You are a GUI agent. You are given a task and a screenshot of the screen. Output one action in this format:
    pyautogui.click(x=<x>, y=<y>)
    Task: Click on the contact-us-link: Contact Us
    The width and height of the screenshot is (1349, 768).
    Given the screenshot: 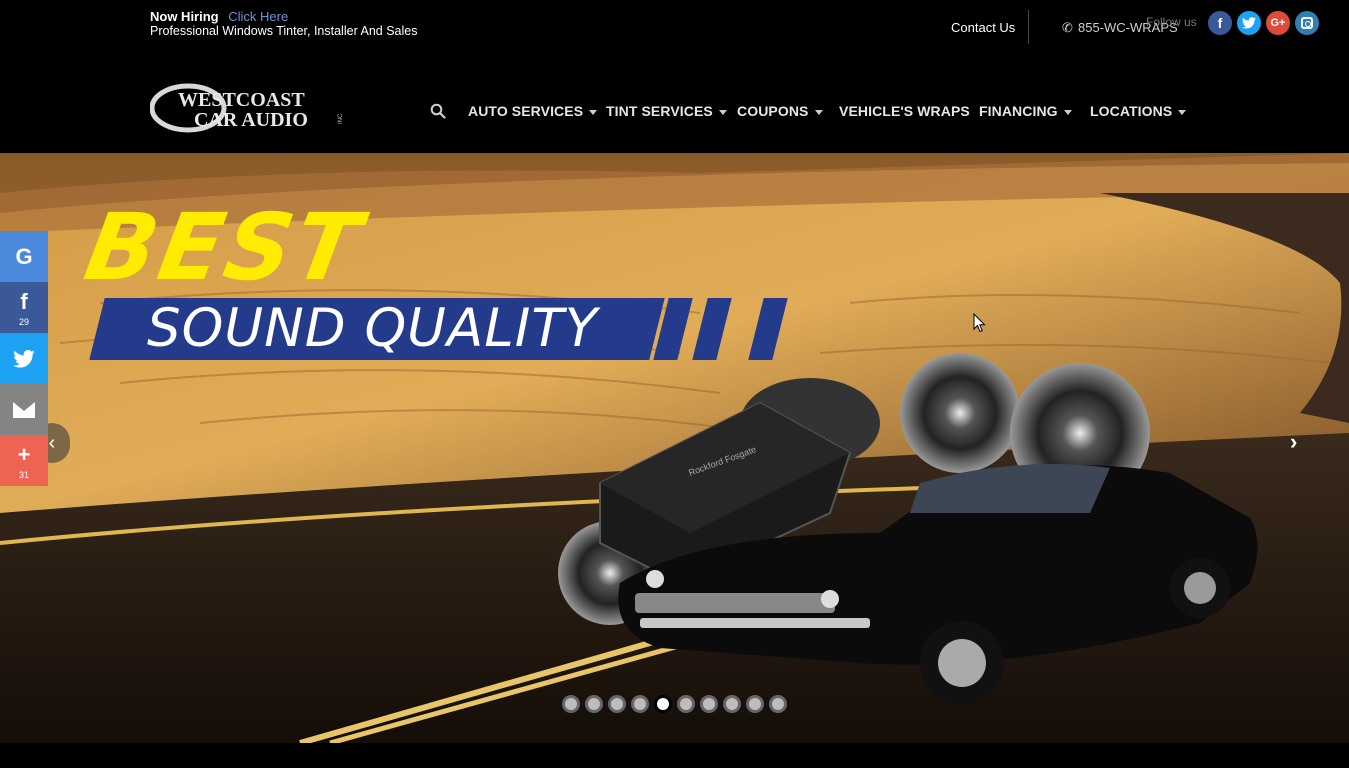 What is the action you would take?
    pyautogui.click(x=983, y=27)
    